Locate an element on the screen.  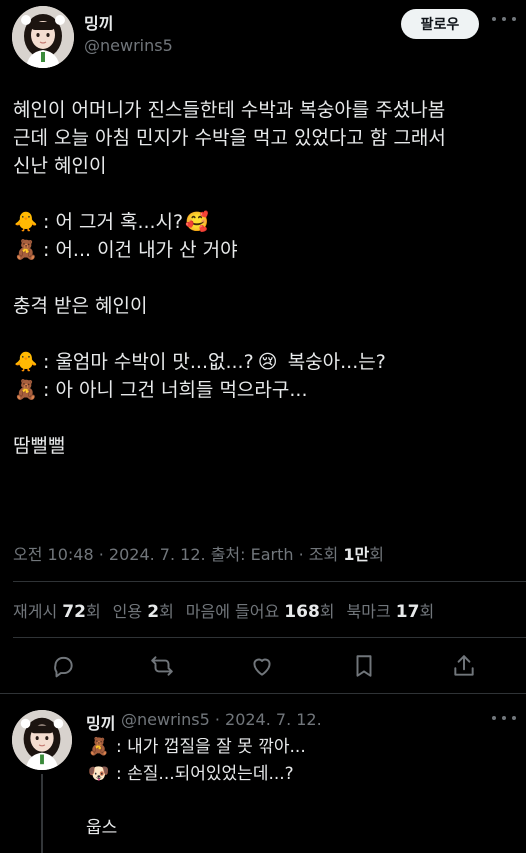
source-name: Earth is located at coordinates (272, 554).